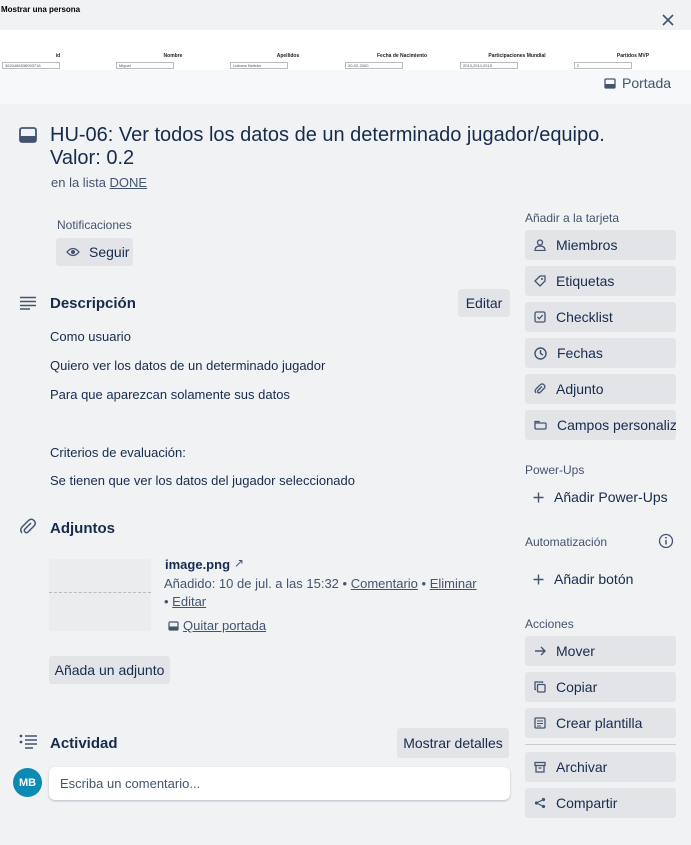 This screenshot has height=845, width=691. I want to click on follow-button: Seguir, so click(94, 252).